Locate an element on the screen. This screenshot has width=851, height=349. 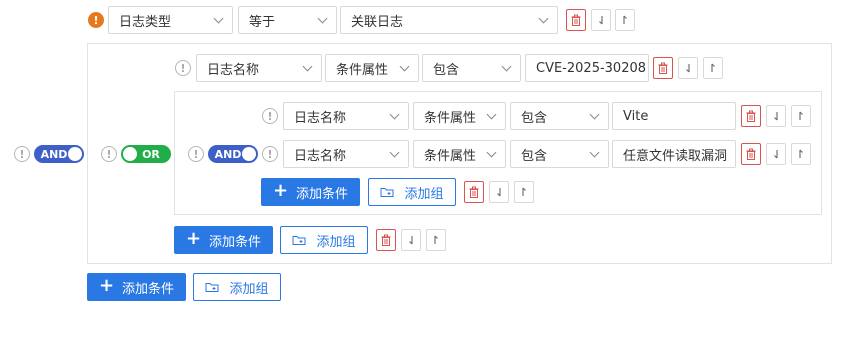
operator-select: 等于 is located at coordinates (287, 20).